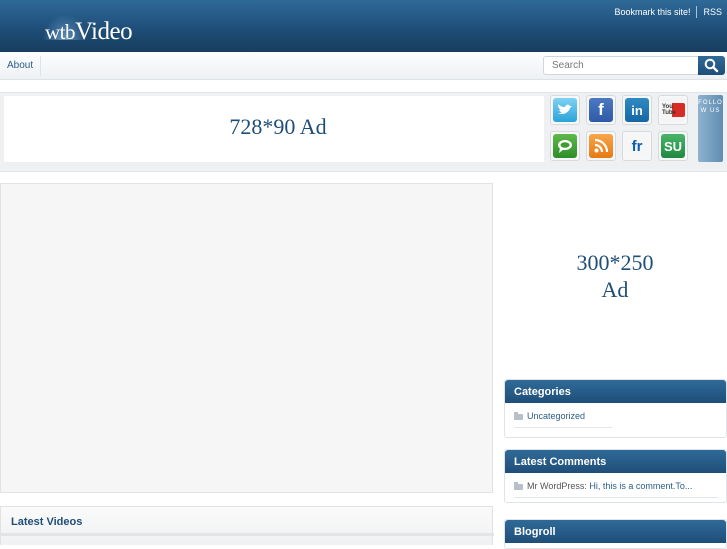  What do you see at coordinates (518, 486) in the screenshot?
I see `comment-icon` at bounding box center [518, 486].